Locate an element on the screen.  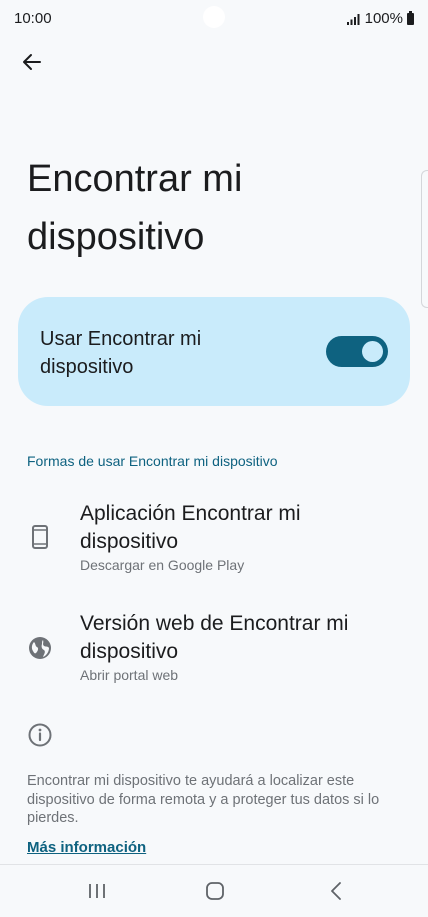
scroll-indicator is located at coordinates (424, 239).